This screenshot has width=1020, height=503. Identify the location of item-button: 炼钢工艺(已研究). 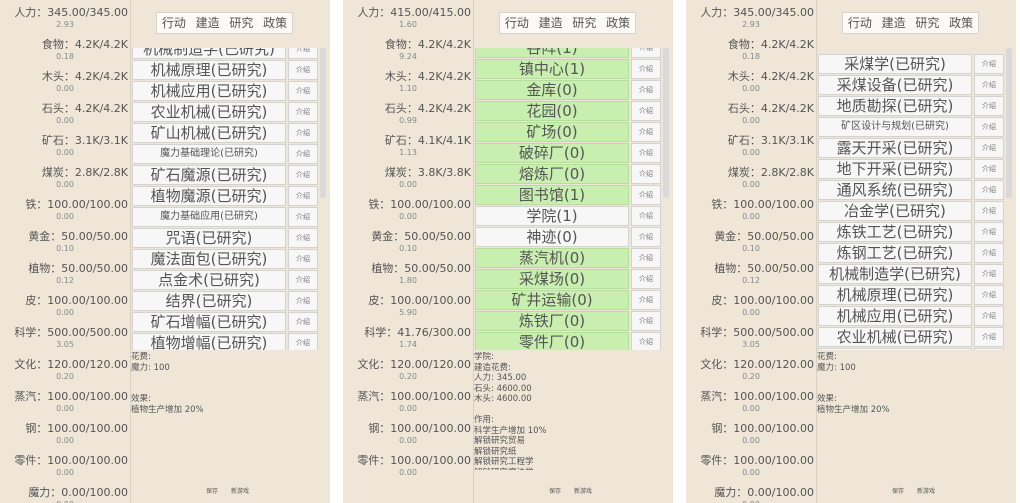
(895, 253).